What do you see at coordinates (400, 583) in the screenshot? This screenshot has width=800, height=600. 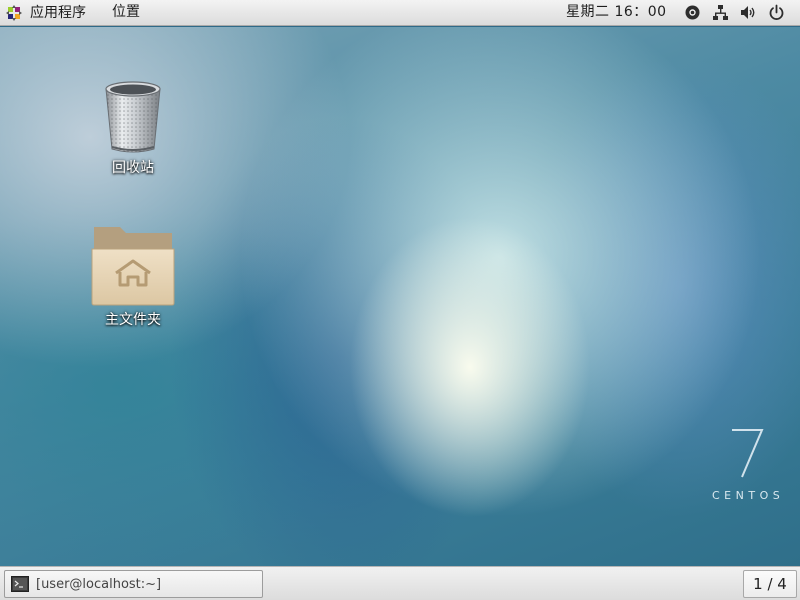 I see `bottom-panel: [user@localhost:~] 1 / 4` at bounding box center [400, 583].